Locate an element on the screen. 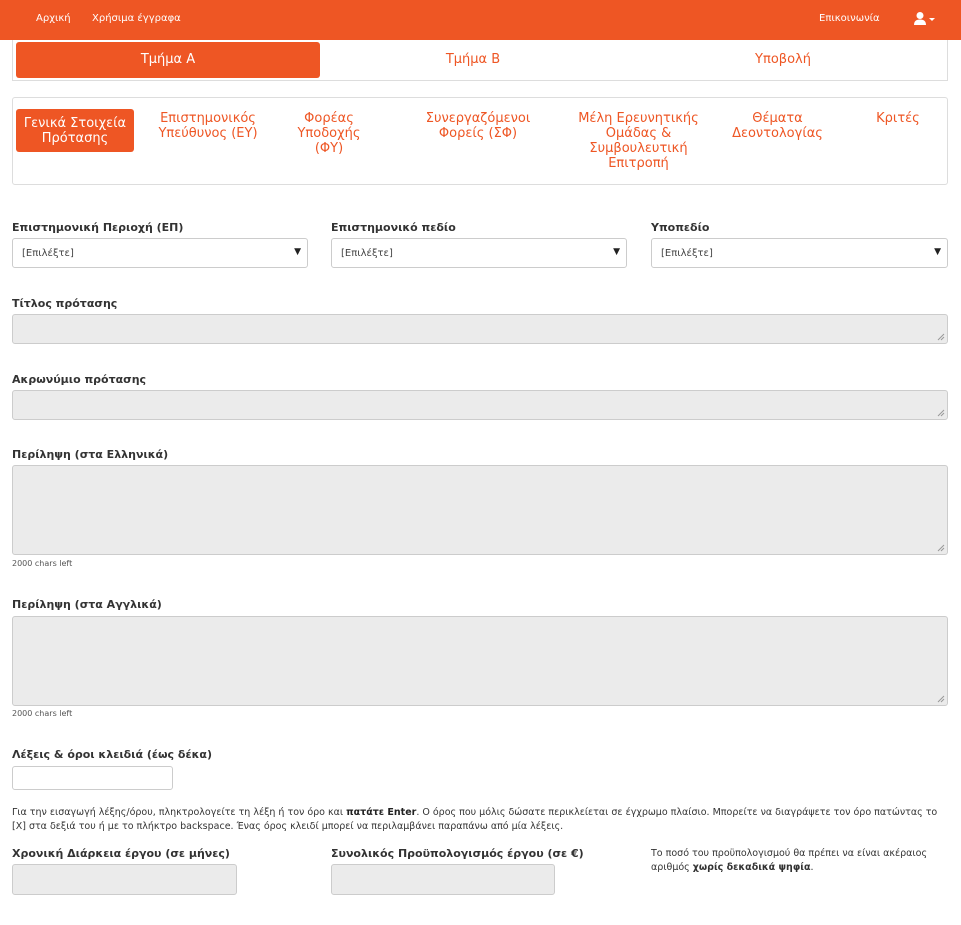 The width and height of the screenshot is (961, 925). subtab-label: Θέματα is located at coordinates (777, 118).